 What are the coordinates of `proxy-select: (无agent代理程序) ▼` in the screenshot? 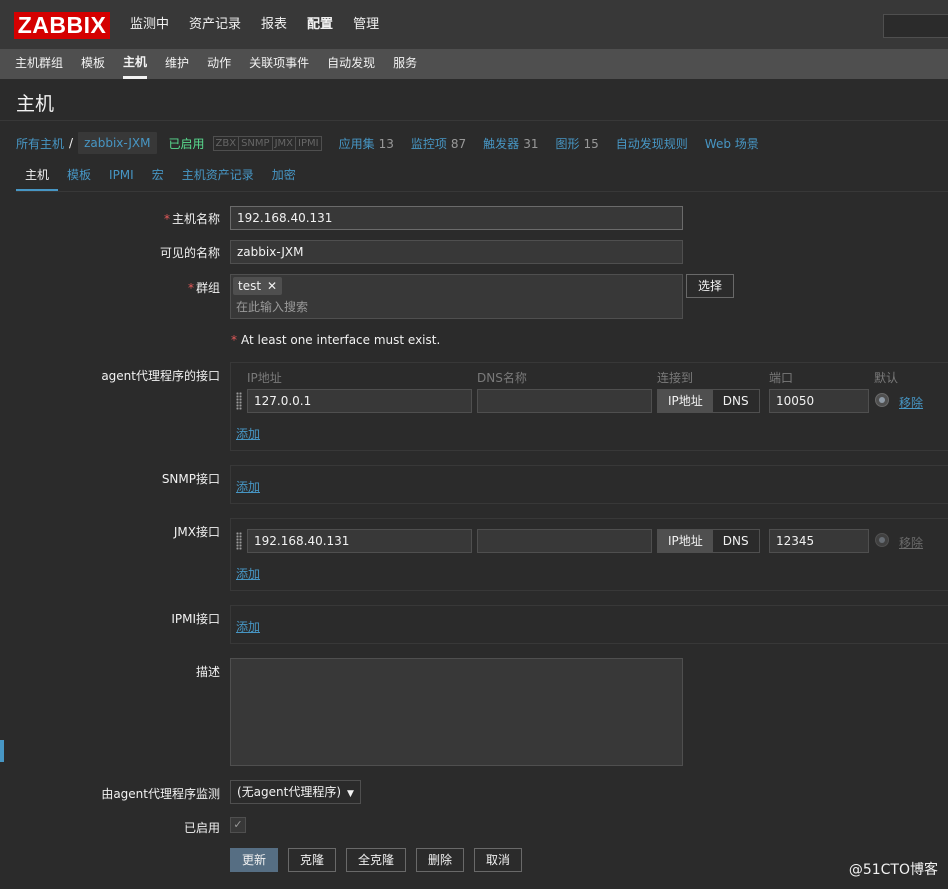 It's located at (295, 792).